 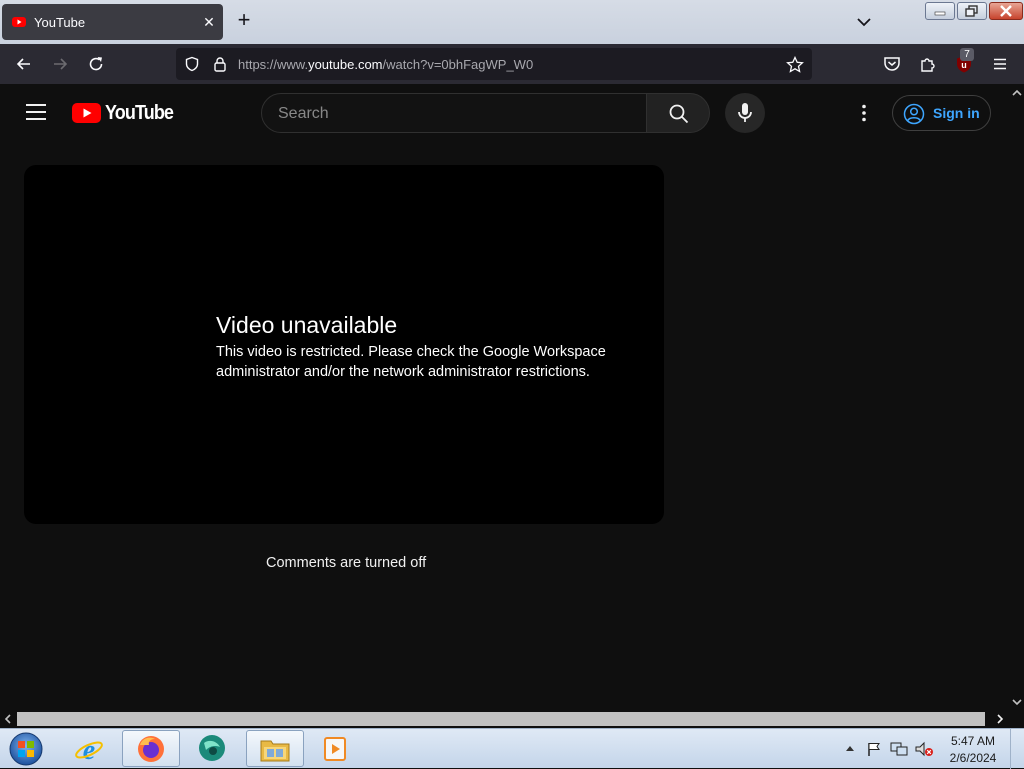 I want to click on close-window-button, so click(x=1006, y=11).